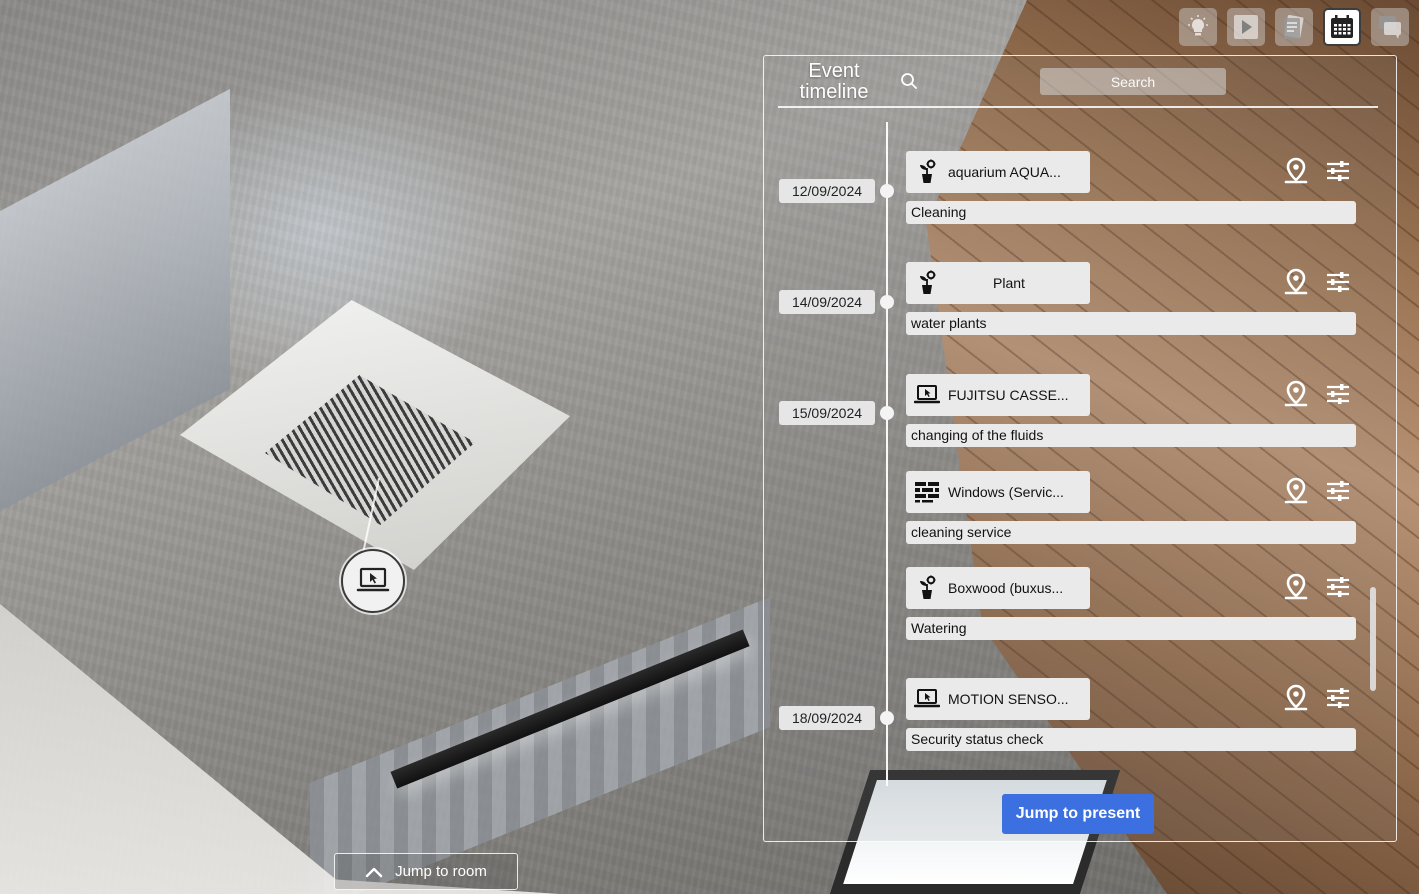 Image resolution: width=1419 pixels, height=894 pixels. I want to click on timeline-event: 14/09/2024 Plant water plants, so click(1081, 300).